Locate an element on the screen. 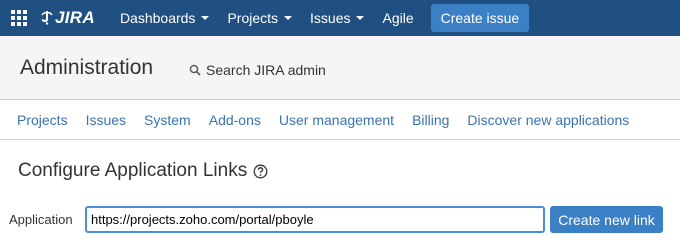 This screenshot has width=680, height=248. nav-dashboards: Dashboards is located at coordinates (165, 18).